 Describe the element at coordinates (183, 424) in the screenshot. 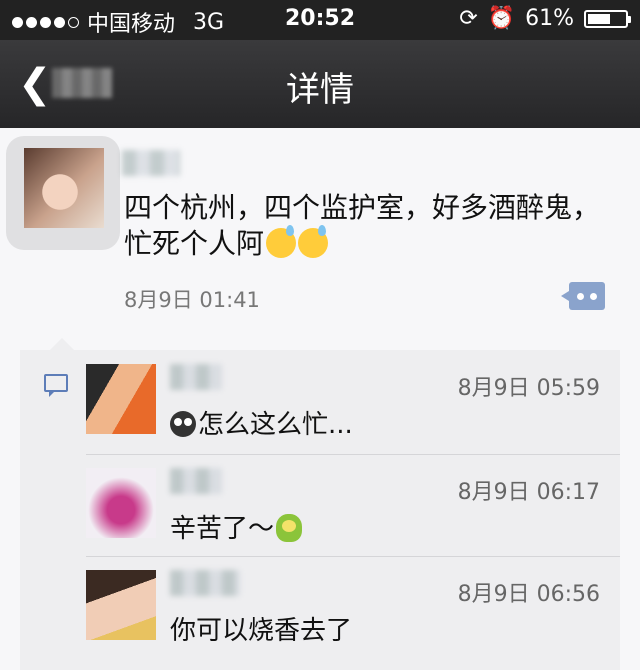

I see `owl-emoji-icon` at that location.